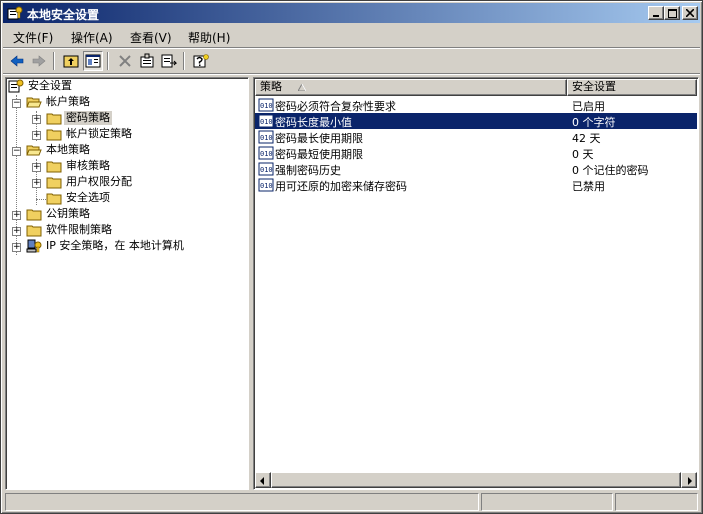  I want to click on properties-icon, so click(147, 60).